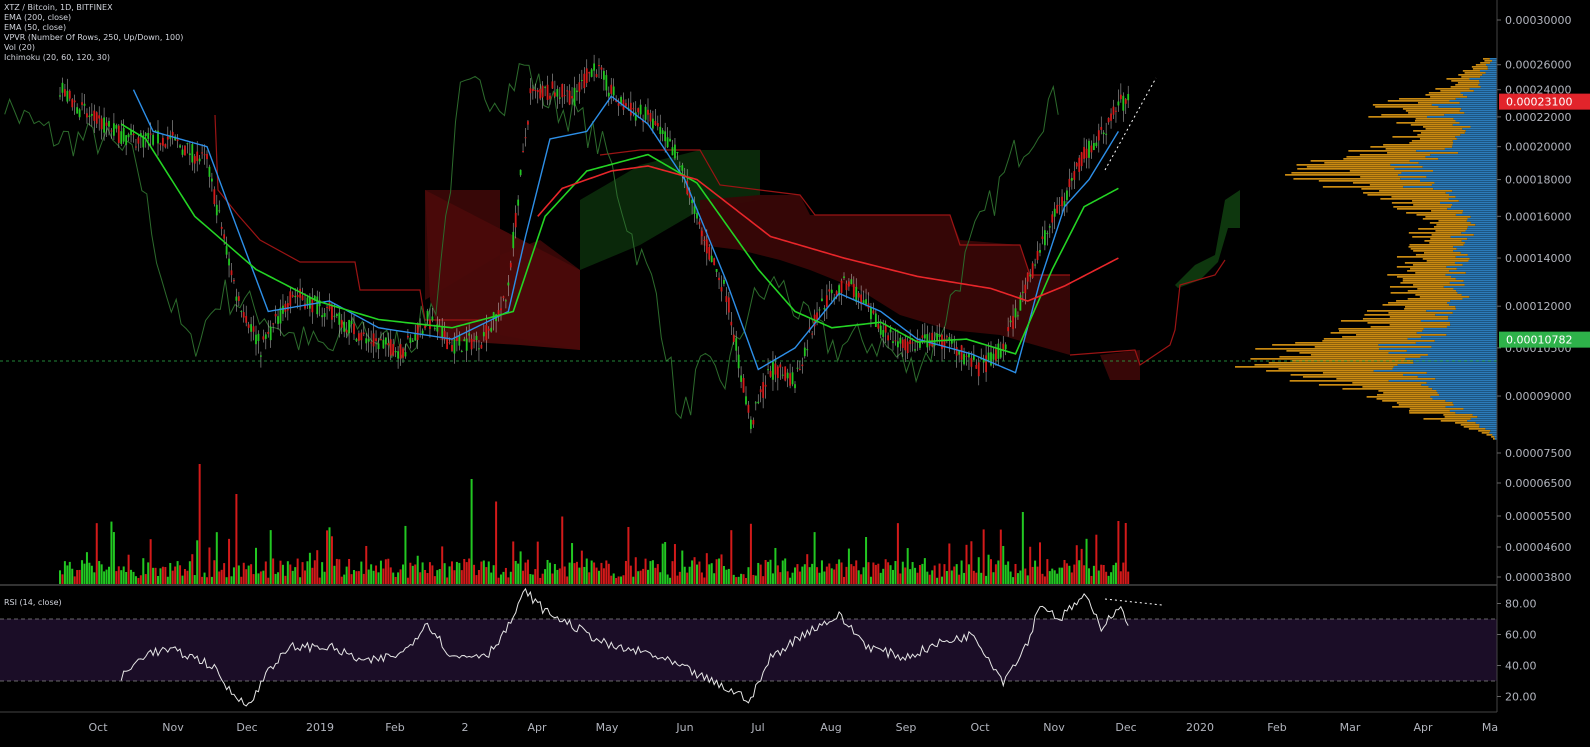 The width and height of the screenshot is (1590, 747). I want to click on y-tick-label: 0.00007500, so click(1538, 453).